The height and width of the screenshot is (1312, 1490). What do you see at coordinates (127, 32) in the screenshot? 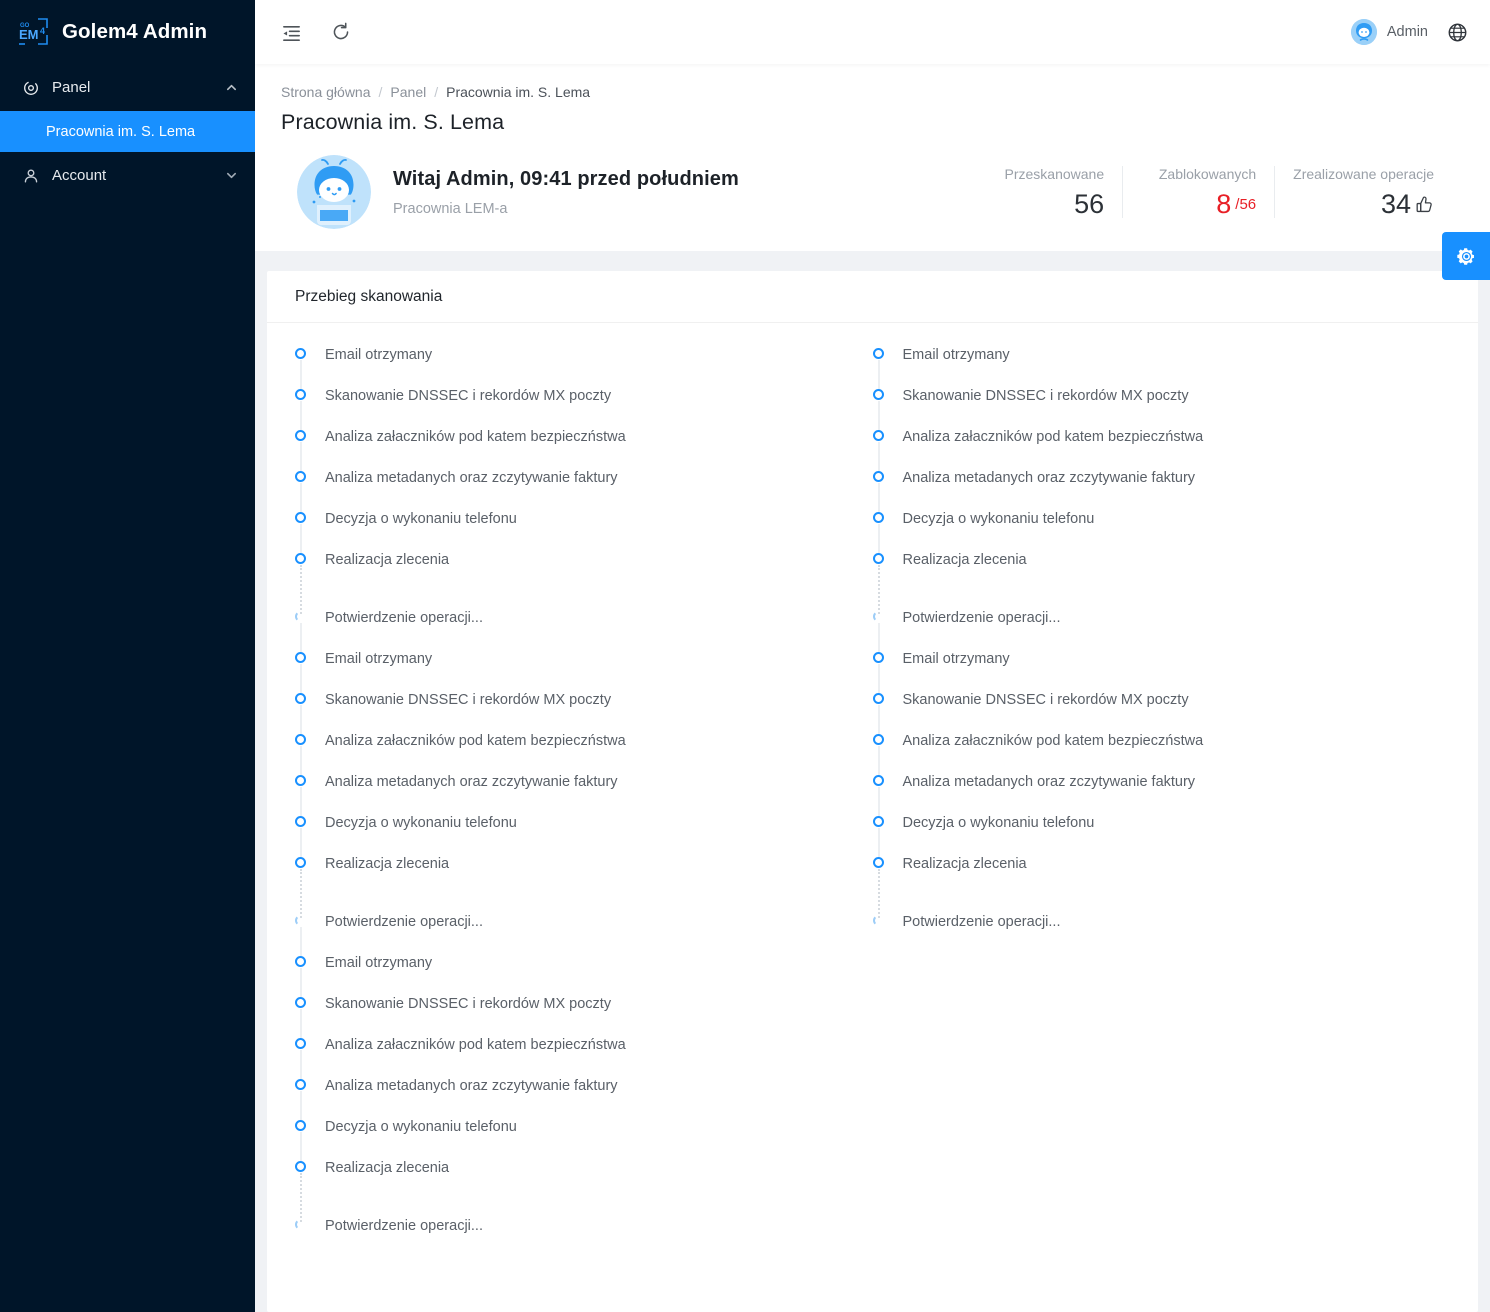
I see `brand: GO EM 4 Golem4 Admin` at bounding box center [127, 32].